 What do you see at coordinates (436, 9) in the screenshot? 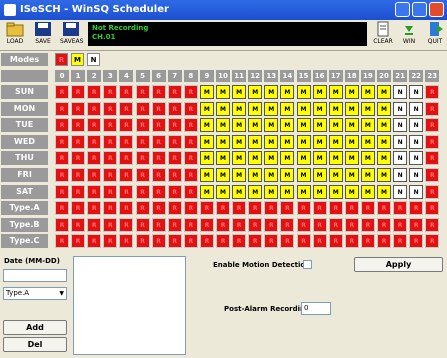
I see `close-button` at bounding box center [436, 9].